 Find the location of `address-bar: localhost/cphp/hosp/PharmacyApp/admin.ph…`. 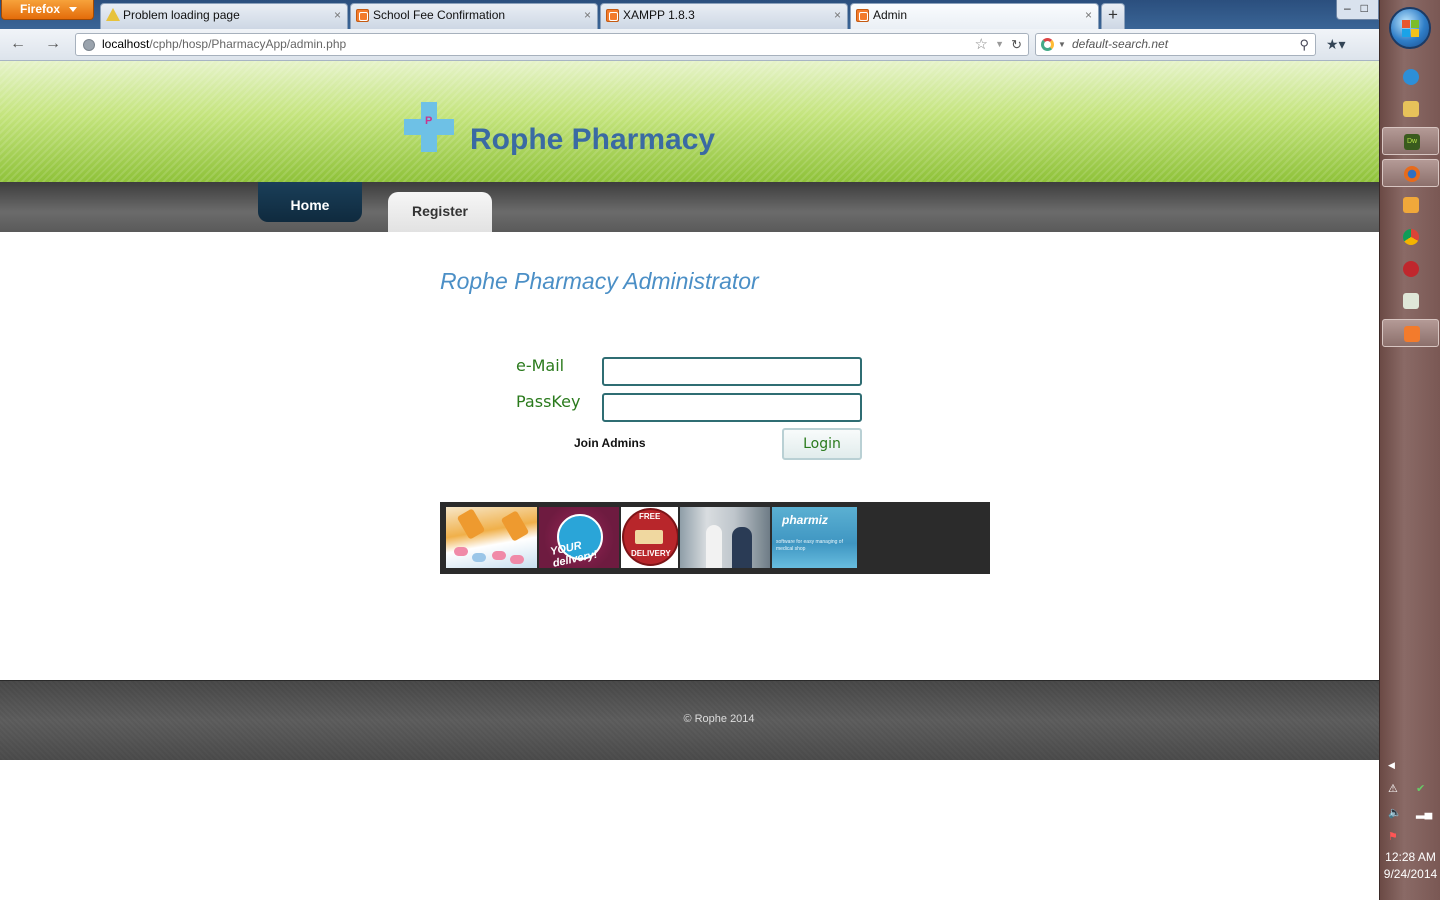

address-bar: localhost/cphp/hosp/PharmacyApp/admin.ph… is located at coordinates (552, 44).